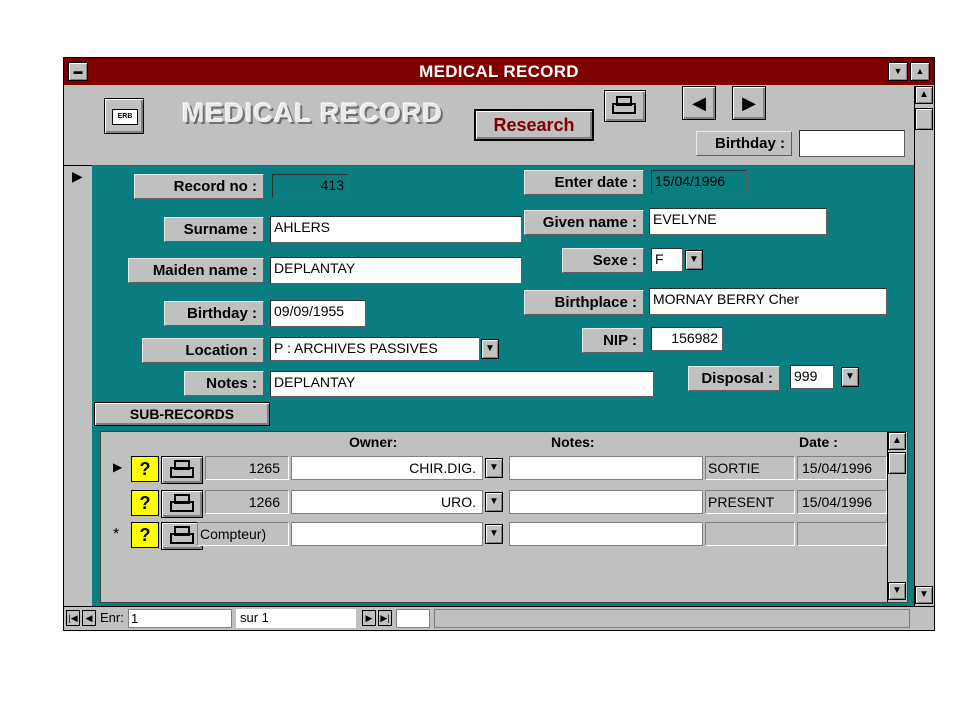 This screenshot has height=720, width=960. I want to click on sub-records-tab: SUB-RECORDS, so click(182, 414).